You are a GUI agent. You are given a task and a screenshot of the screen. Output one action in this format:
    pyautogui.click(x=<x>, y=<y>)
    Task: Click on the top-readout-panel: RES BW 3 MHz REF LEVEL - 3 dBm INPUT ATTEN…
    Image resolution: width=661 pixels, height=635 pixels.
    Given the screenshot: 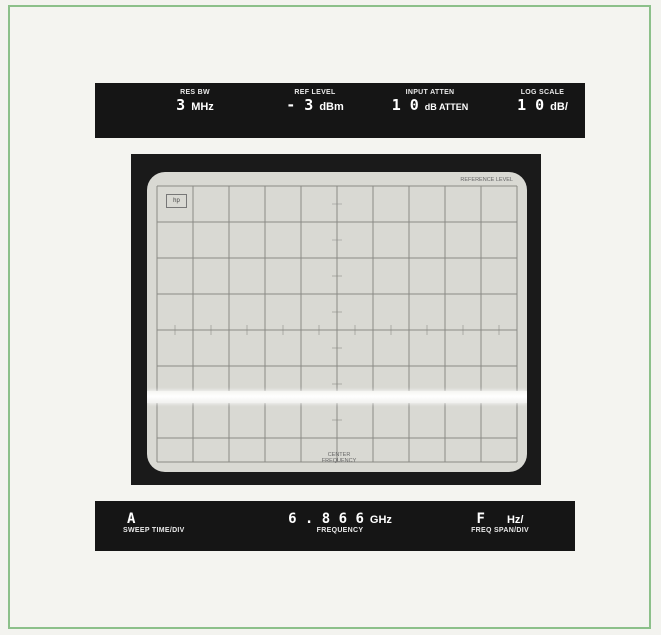 What is the action you would take?
    pyautogui.click(x=340, y=110)
    